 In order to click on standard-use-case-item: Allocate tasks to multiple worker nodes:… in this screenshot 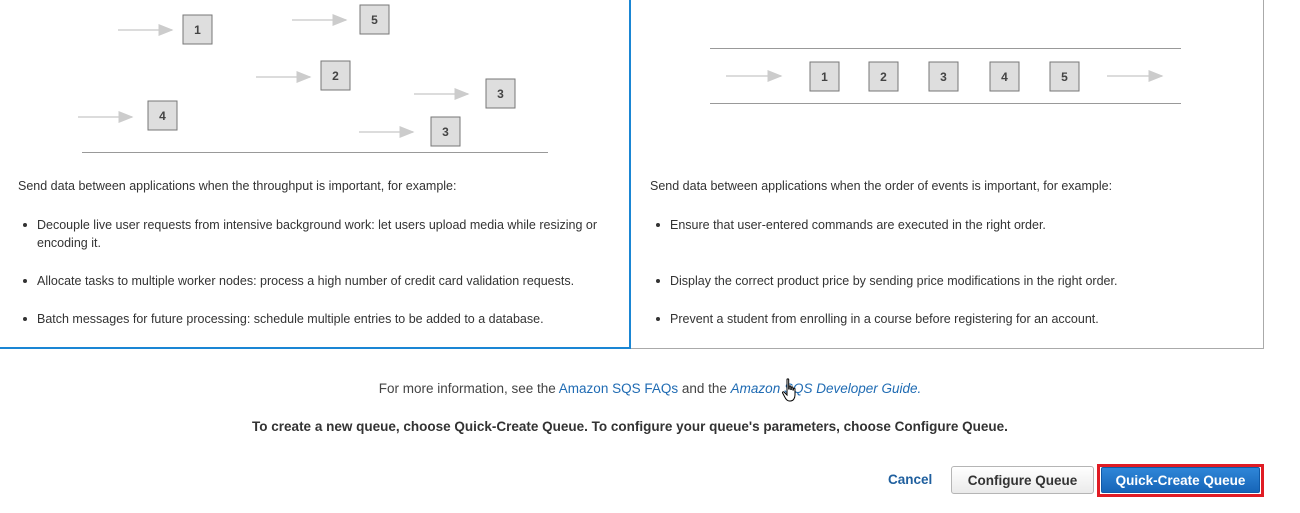, I will do `click(317, 281)`.